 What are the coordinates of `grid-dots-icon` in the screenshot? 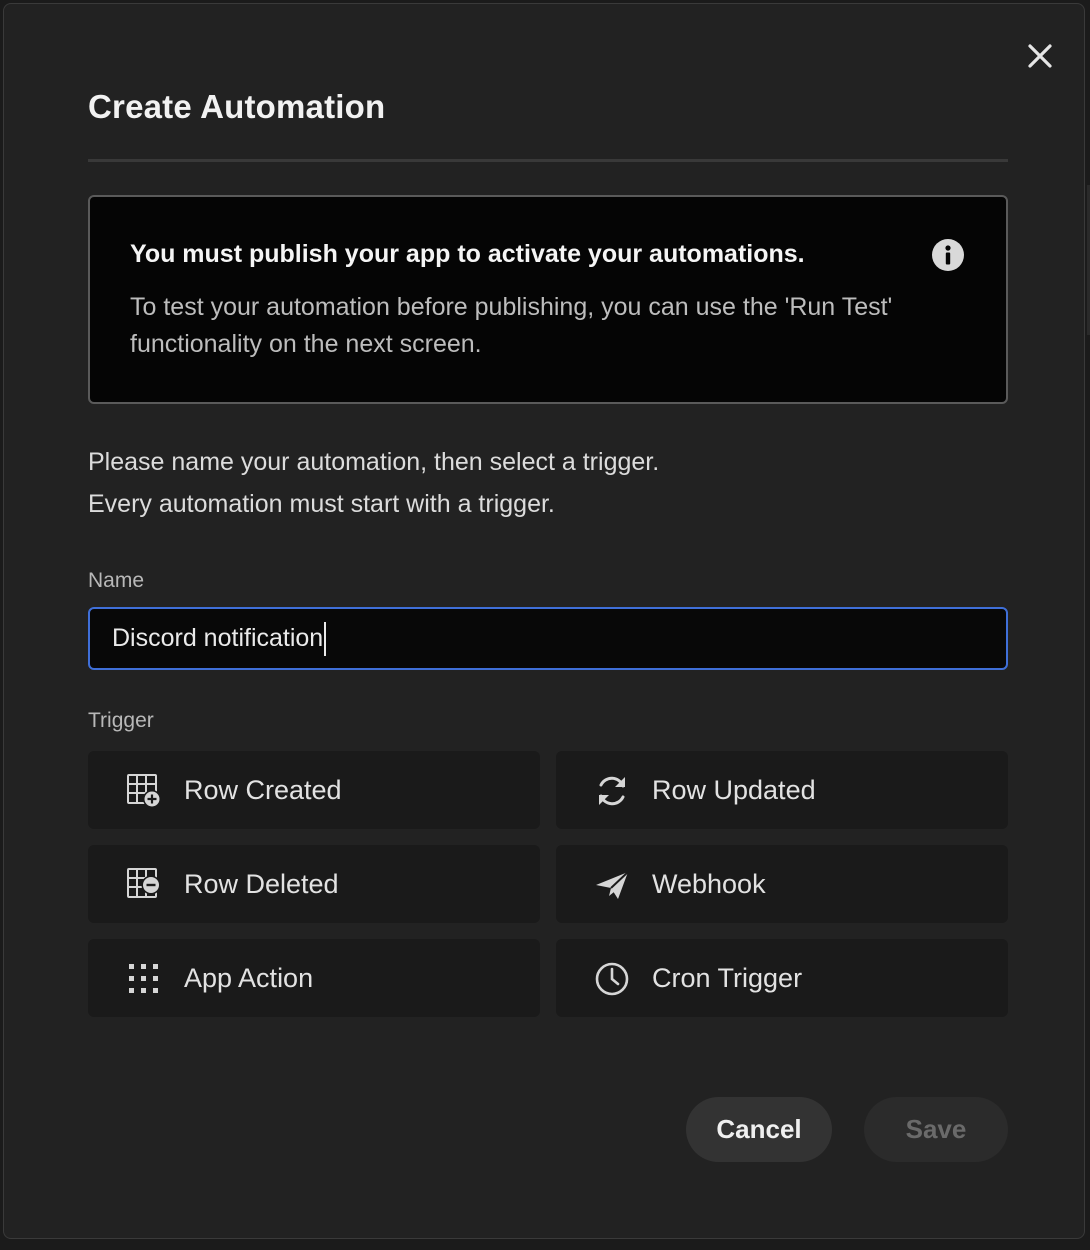 It's located at (143, 978).